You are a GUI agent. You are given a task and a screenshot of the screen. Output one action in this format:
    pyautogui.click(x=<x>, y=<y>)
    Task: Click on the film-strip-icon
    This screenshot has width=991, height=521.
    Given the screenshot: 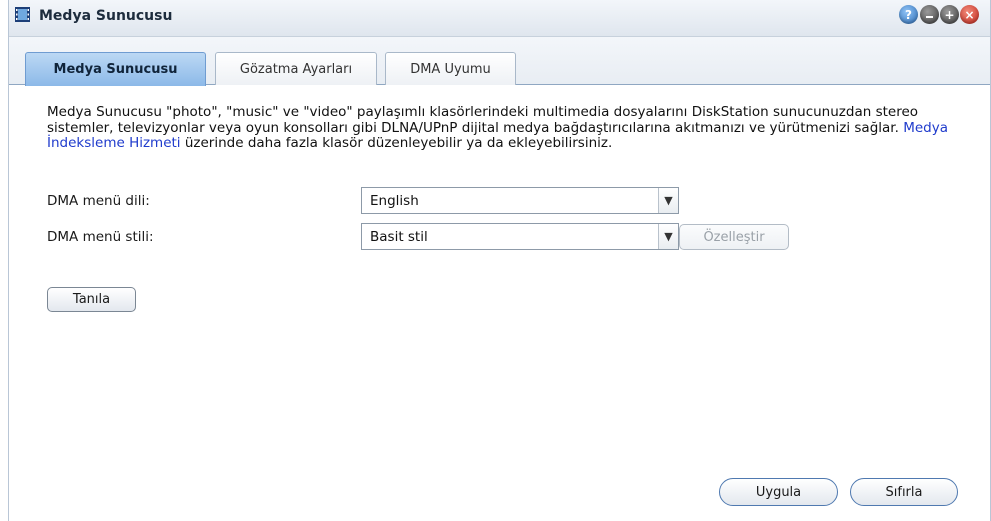 What is the action you would take?
    pyautogui.click(x=22, y=14)
    